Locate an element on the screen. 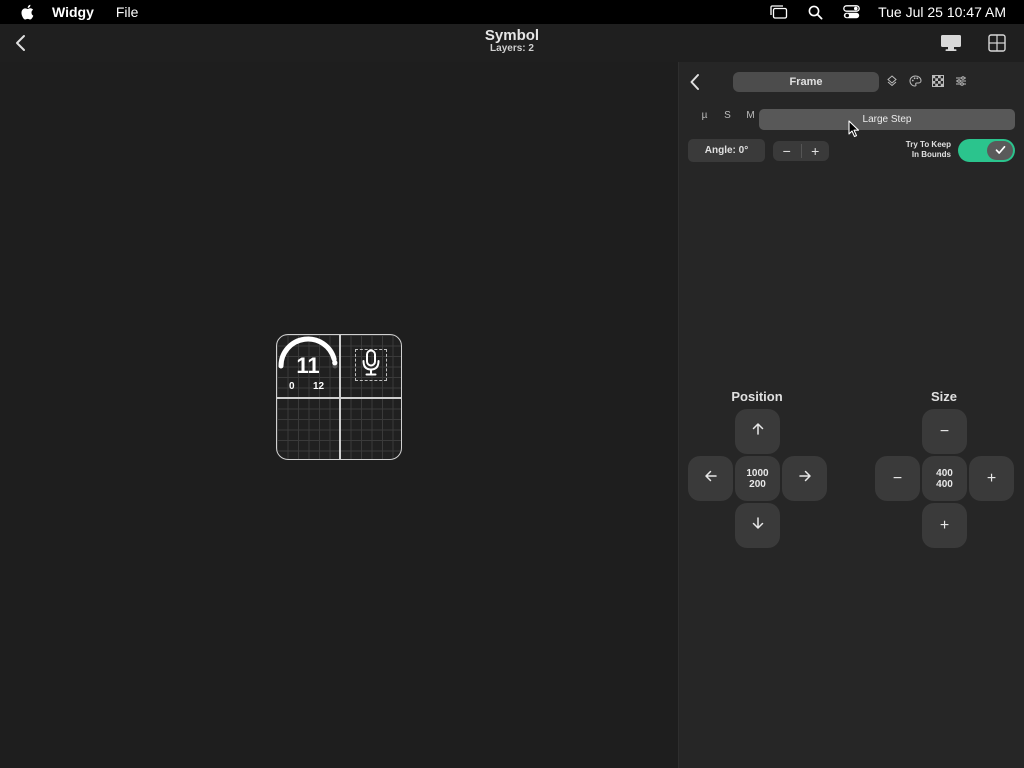 The height and width of the screenshot is (768, 1024). arrow-left-icon is located at coordinates (711, 478).